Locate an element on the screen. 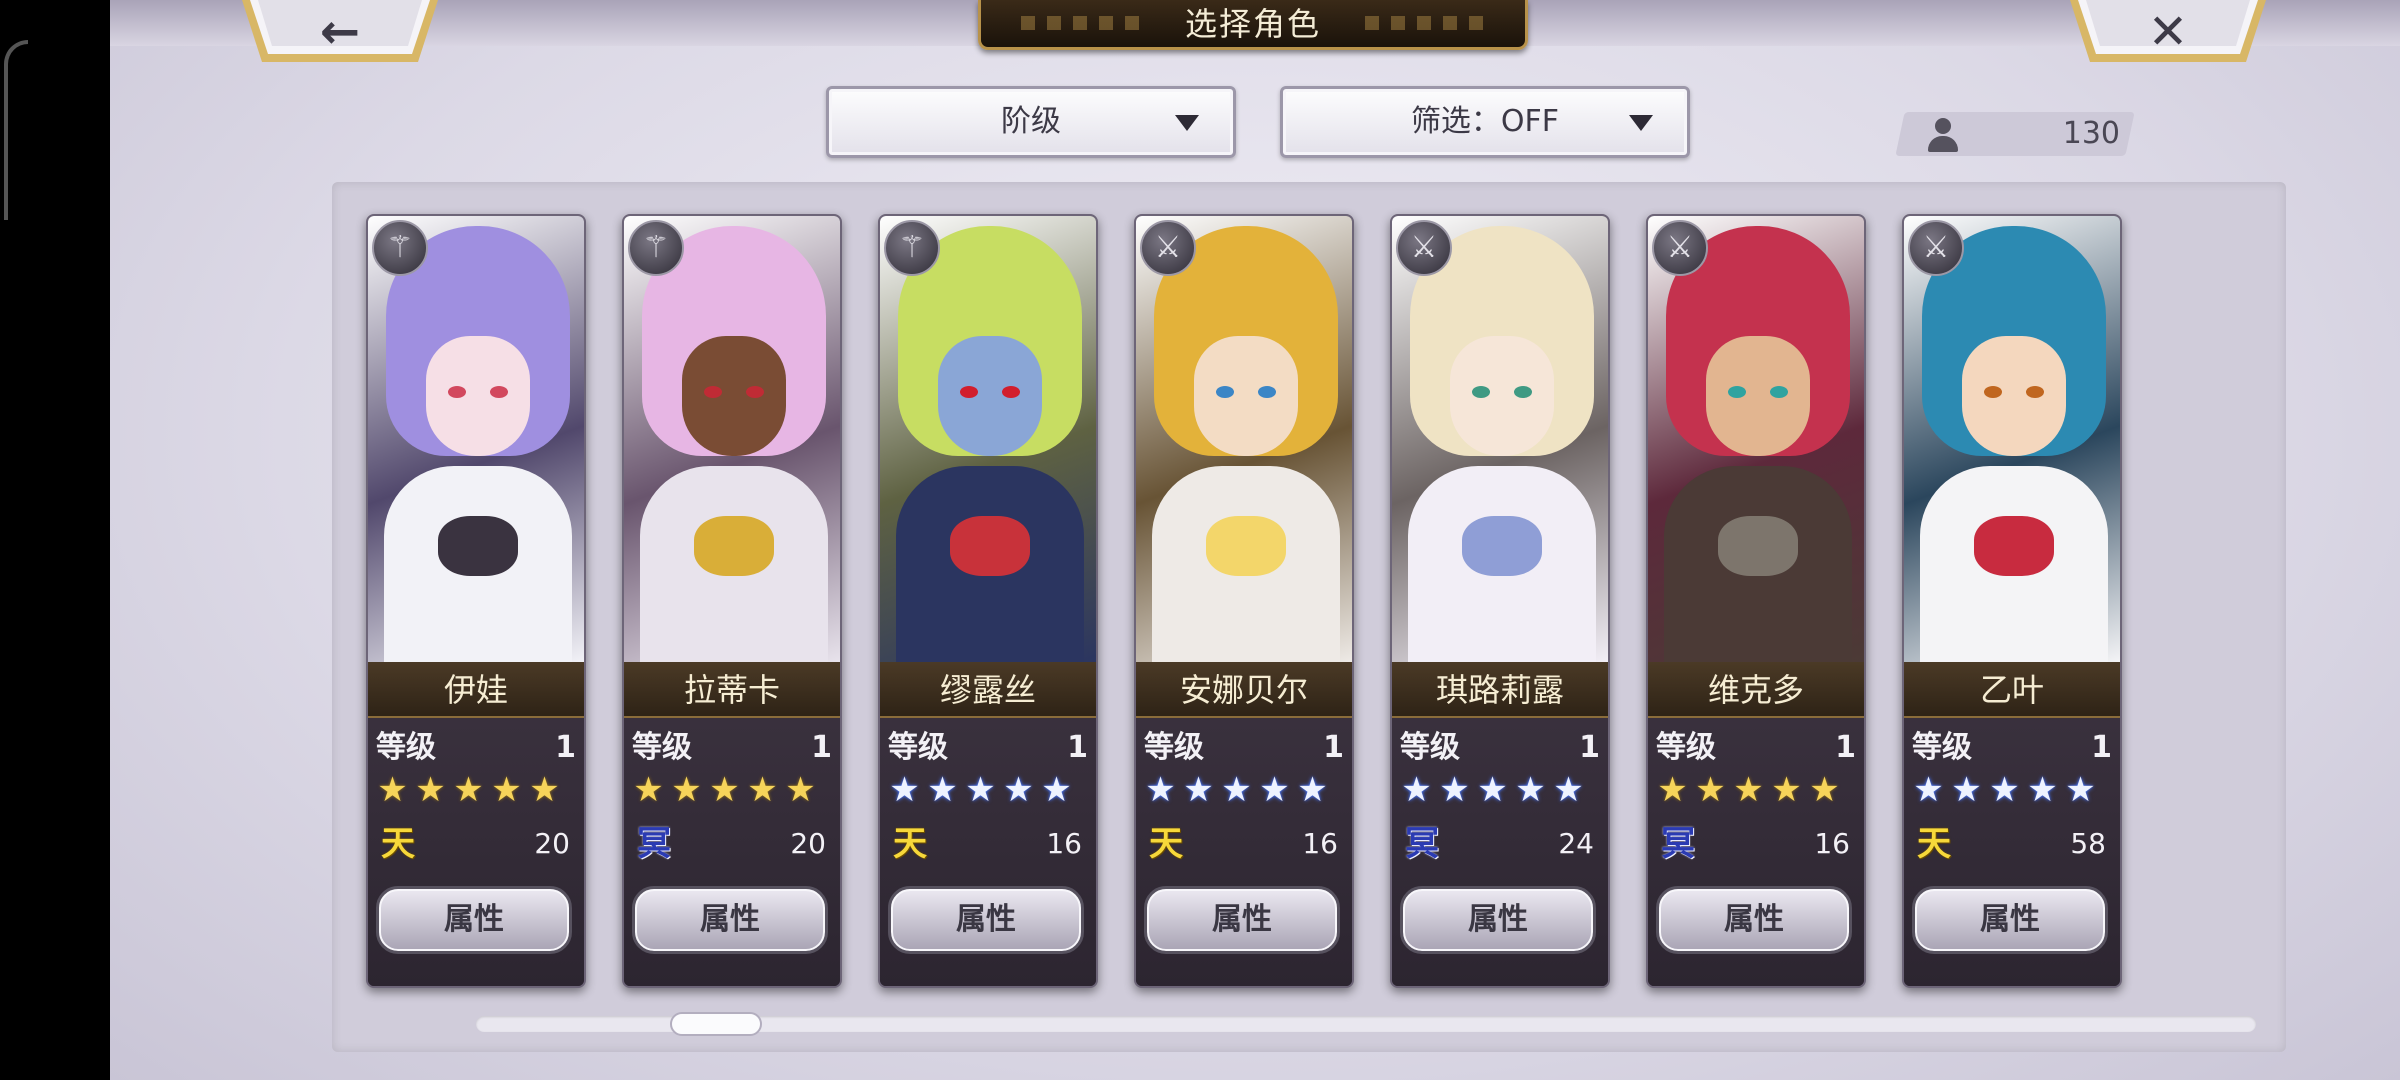 The height and width of the screenshot is (1080, 2400). unit-cost: 58 is located at coordinates (2088, 843).